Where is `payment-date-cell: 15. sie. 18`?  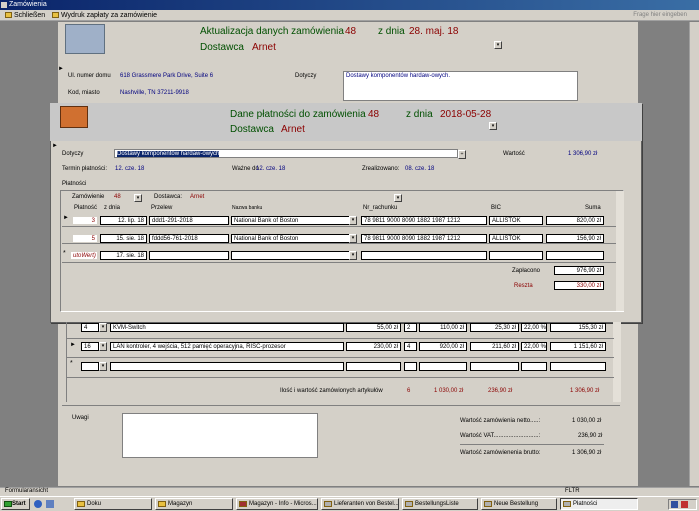
payment-date-cell: 15. sie. 18 is located at coordinates (123, 238).